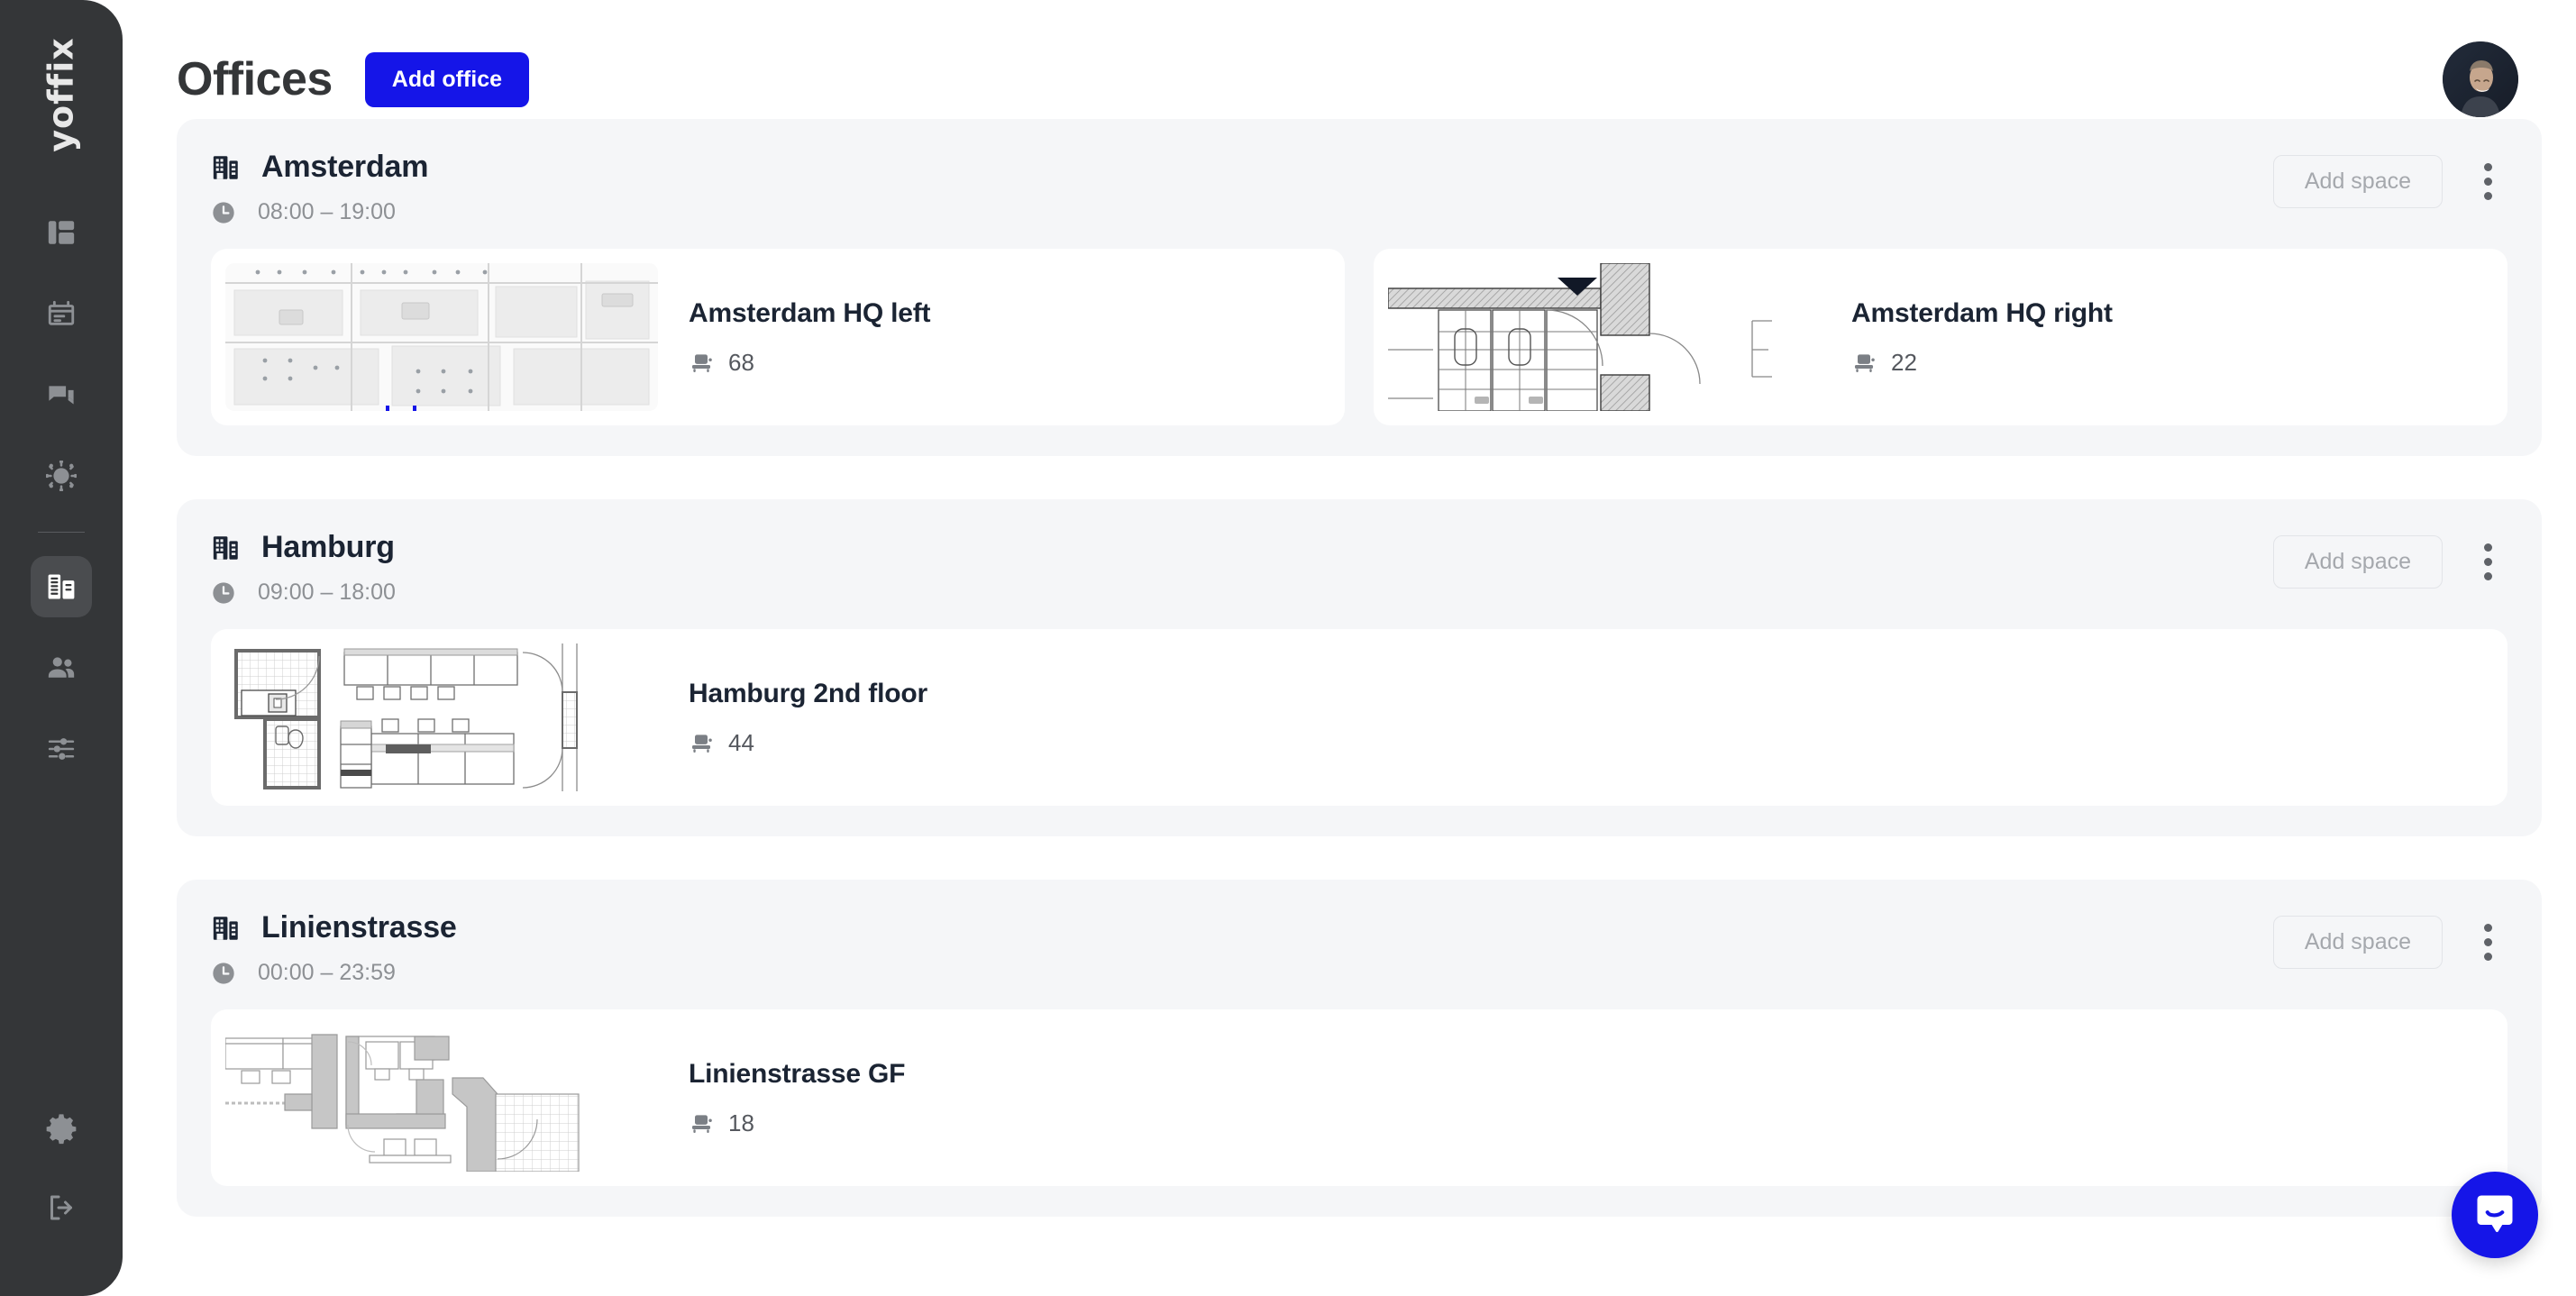 This screenshot has width=2576, height=1296. I want to click on office-name-row: Amsterdam, so click(319, 167).